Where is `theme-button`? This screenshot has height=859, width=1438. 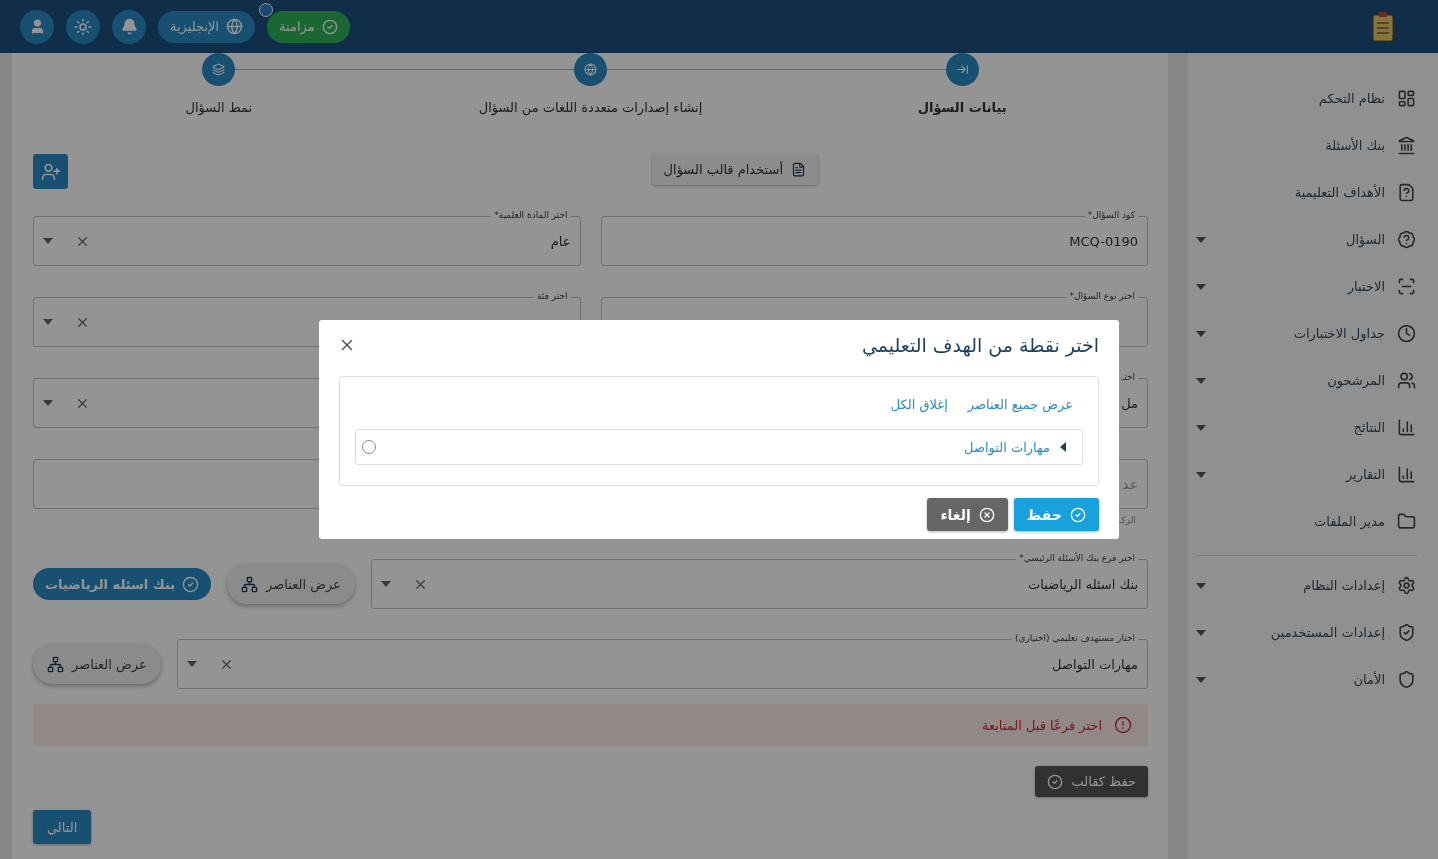
theme-button is located at coordinates (83, 26).